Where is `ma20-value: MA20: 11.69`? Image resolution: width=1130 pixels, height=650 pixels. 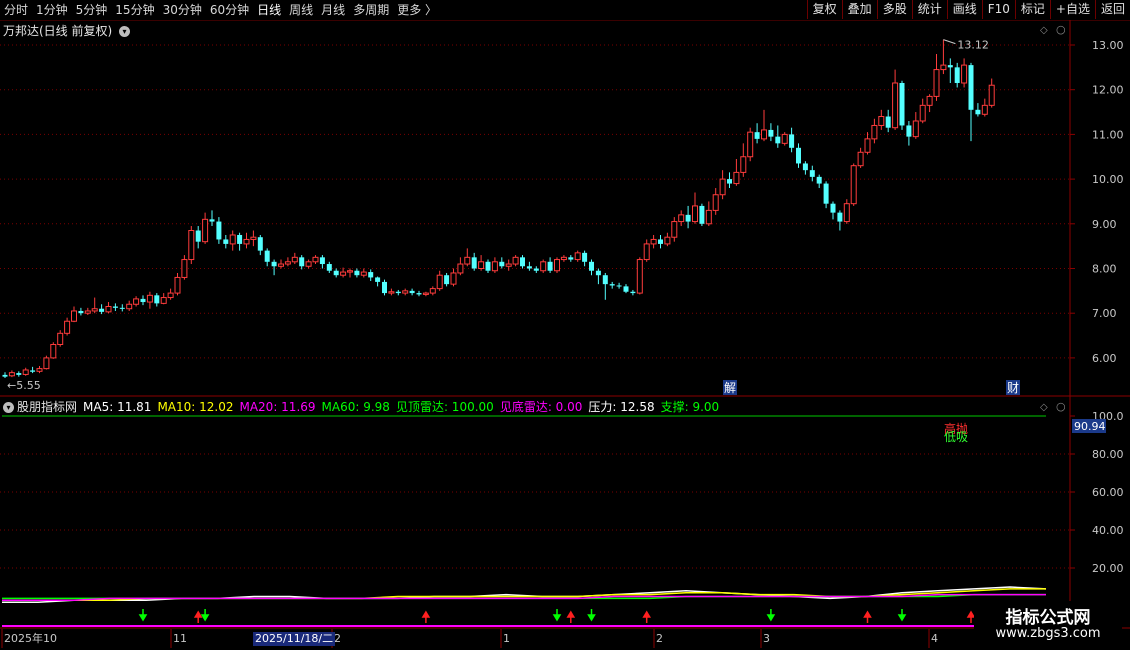 ma20-value: MA20: 11.69 is located at coordinates (277, 407).